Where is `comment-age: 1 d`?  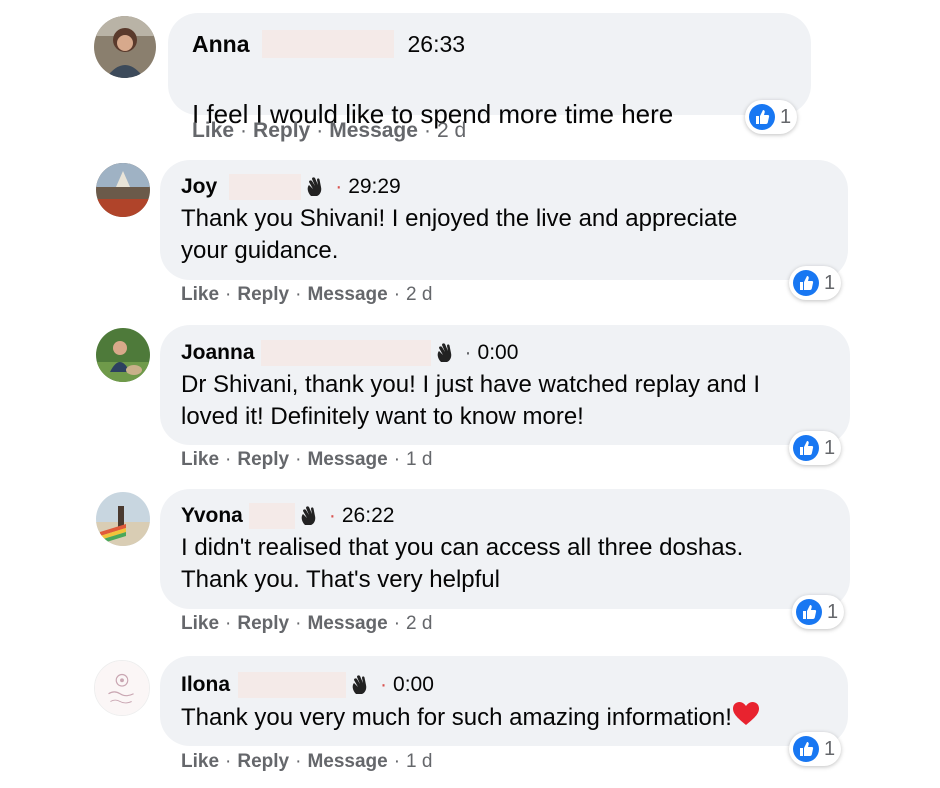
comment-age: 1 d is located at coordinates (419, 761).